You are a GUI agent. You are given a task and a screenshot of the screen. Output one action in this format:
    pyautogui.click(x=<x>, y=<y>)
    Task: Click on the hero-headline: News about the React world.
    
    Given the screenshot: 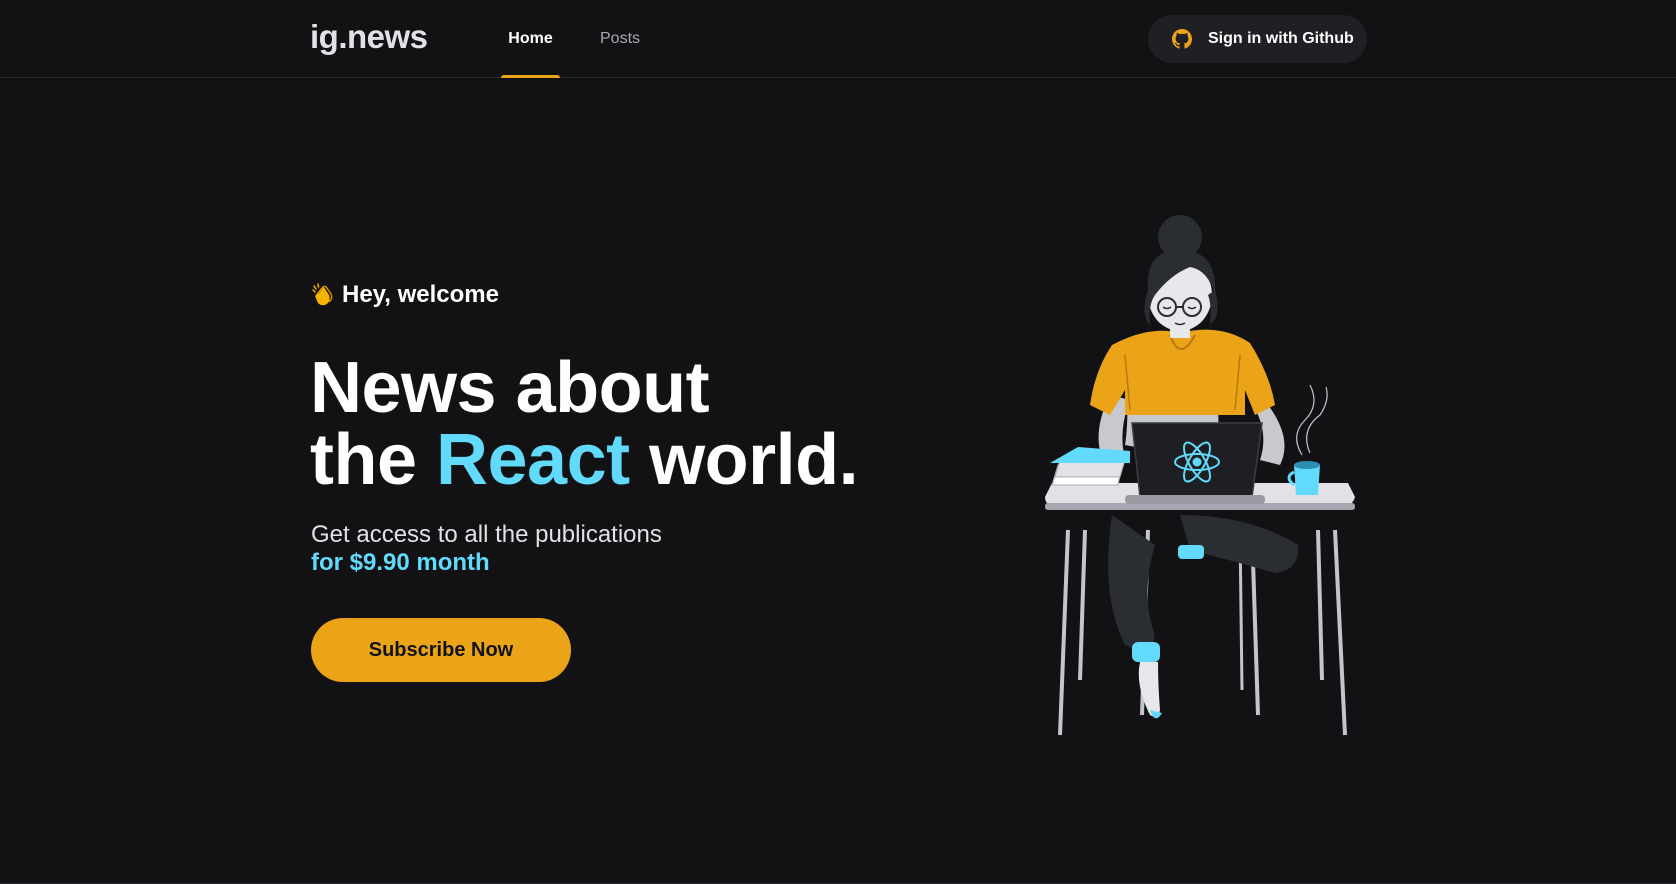 What is the action you would take?
    pyautogui.click(x=584, y=424)
    